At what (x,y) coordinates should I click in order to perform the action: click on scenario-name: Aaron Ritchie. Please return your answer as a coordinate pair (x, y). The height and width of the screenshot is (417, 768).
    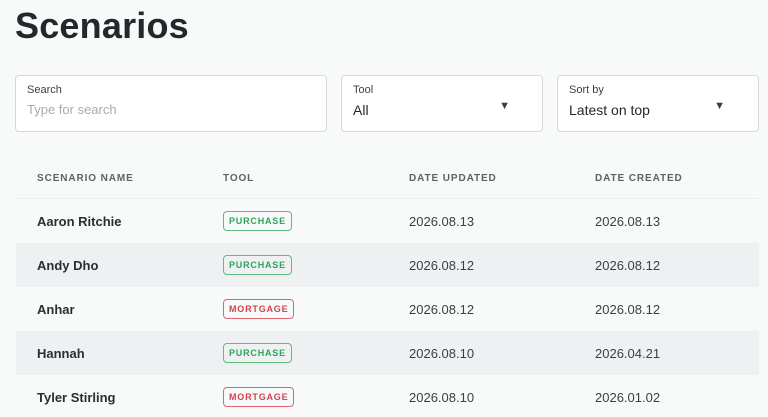
    Looking at the image, I should click on (109, 221).